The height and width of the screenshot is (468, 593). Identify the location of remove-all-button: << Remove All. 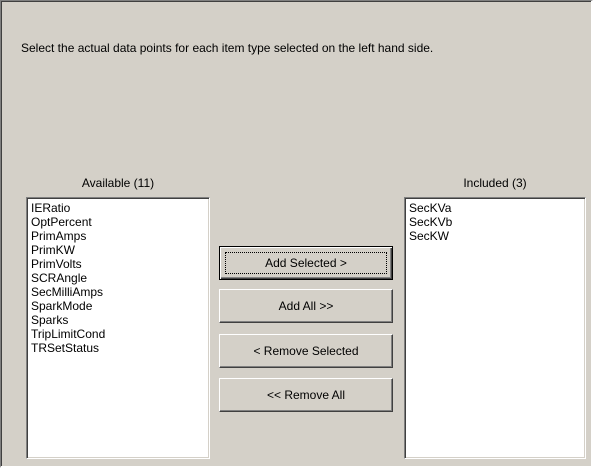
(306, 395).